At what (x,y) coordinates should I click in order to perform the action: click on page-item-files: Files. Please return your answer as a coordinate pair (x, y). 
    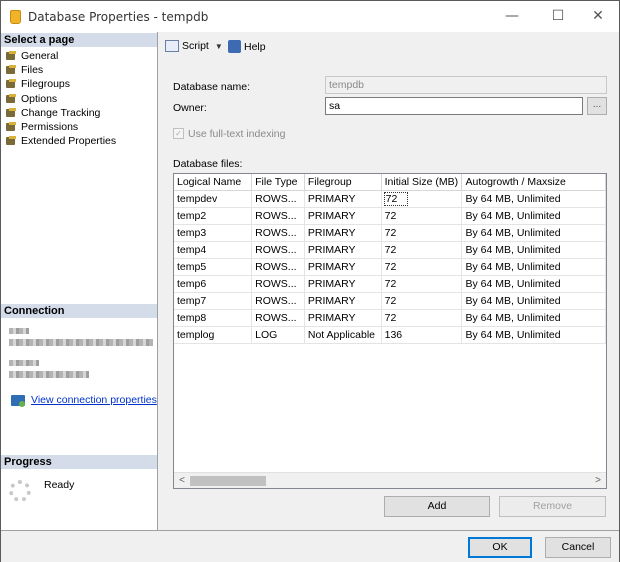
    Looking at the image, I should click on (61, 70).